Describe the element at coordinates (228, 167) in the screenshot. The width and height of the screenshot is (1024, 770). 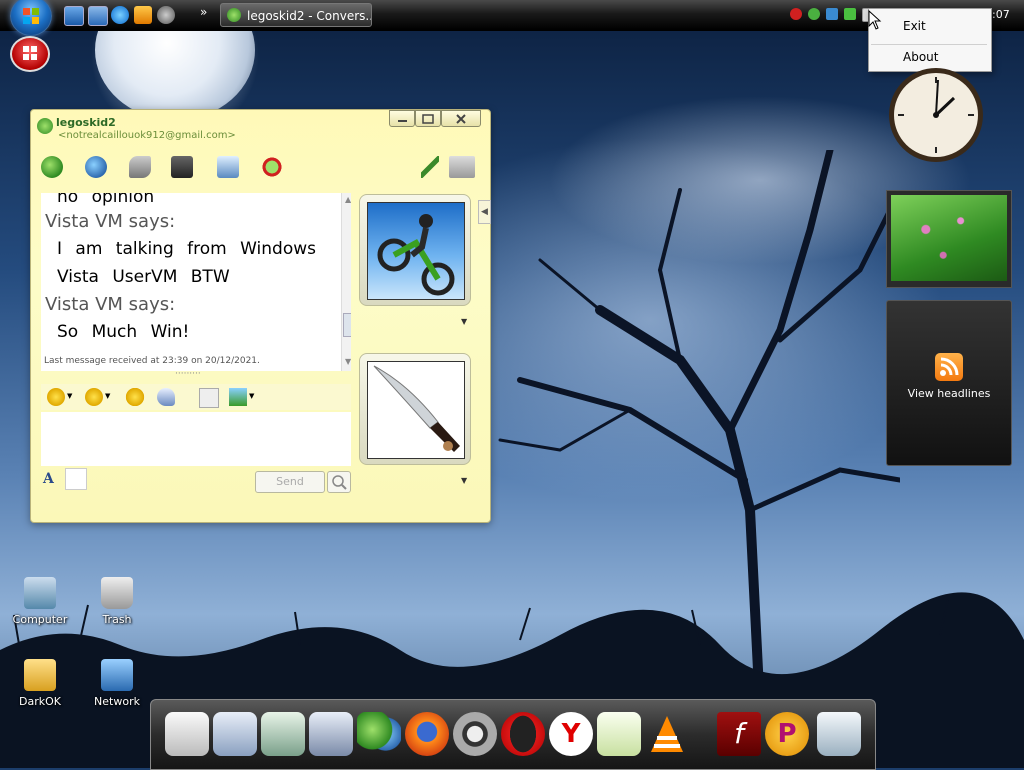
I see `games-icon` at that location.